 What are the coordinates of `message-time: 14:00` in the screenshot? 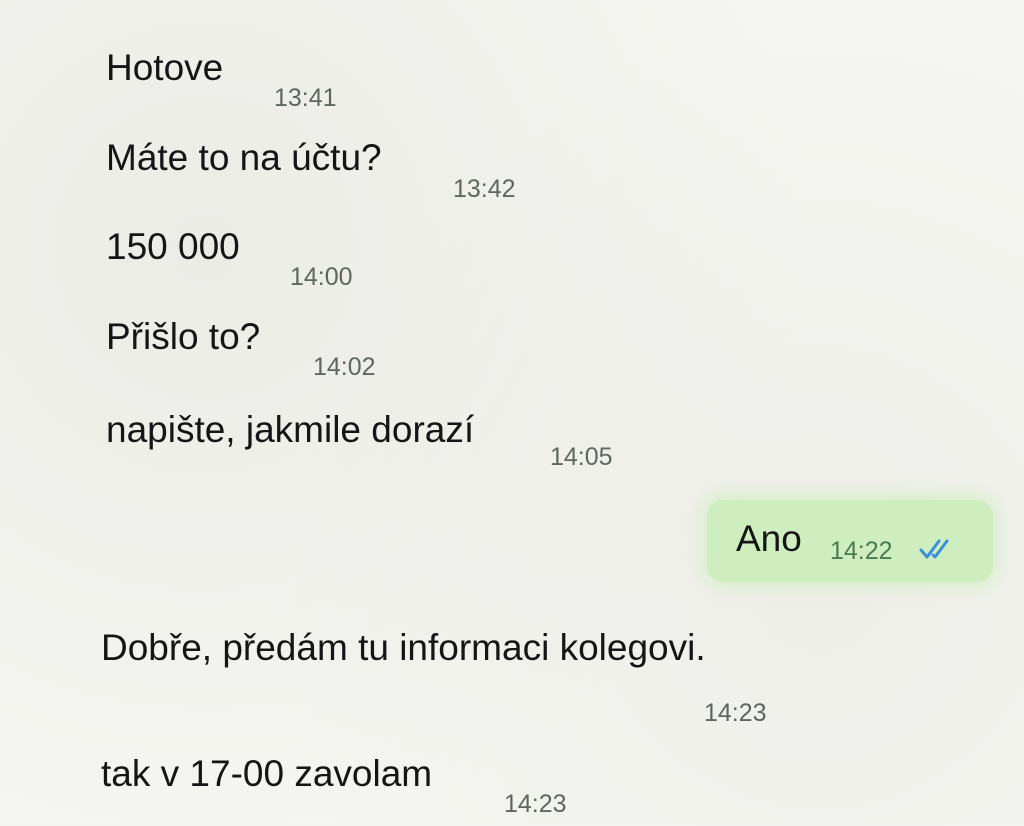 It's located at (321, 277).